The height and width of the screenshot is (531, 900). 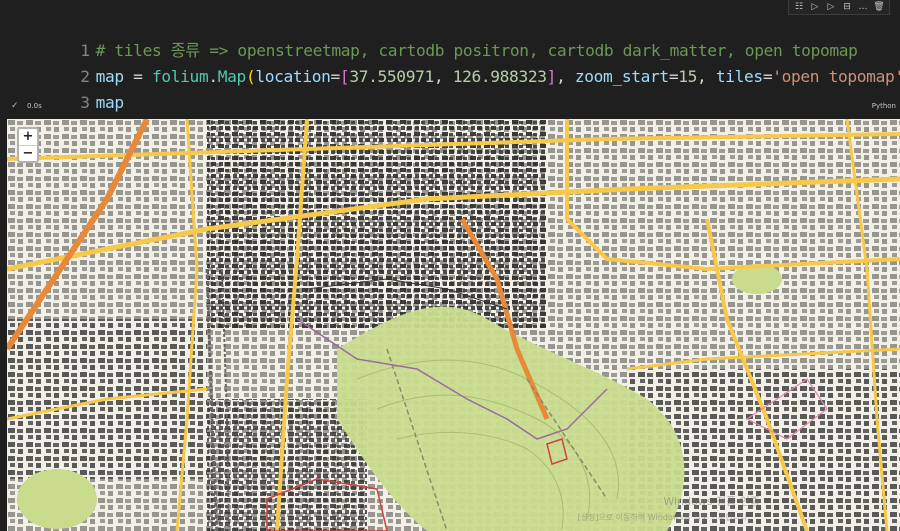 I want to click on success-check-icon: ✓, so click(x=15, y=106).